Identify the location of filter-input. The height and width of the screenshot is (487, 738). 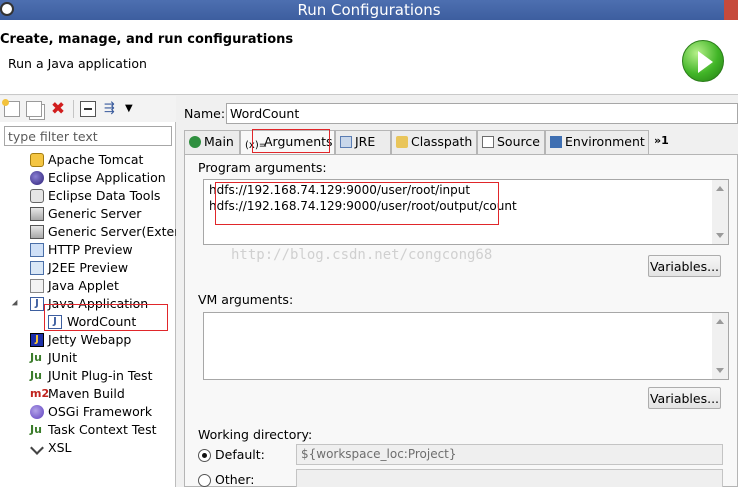
(88, 136).